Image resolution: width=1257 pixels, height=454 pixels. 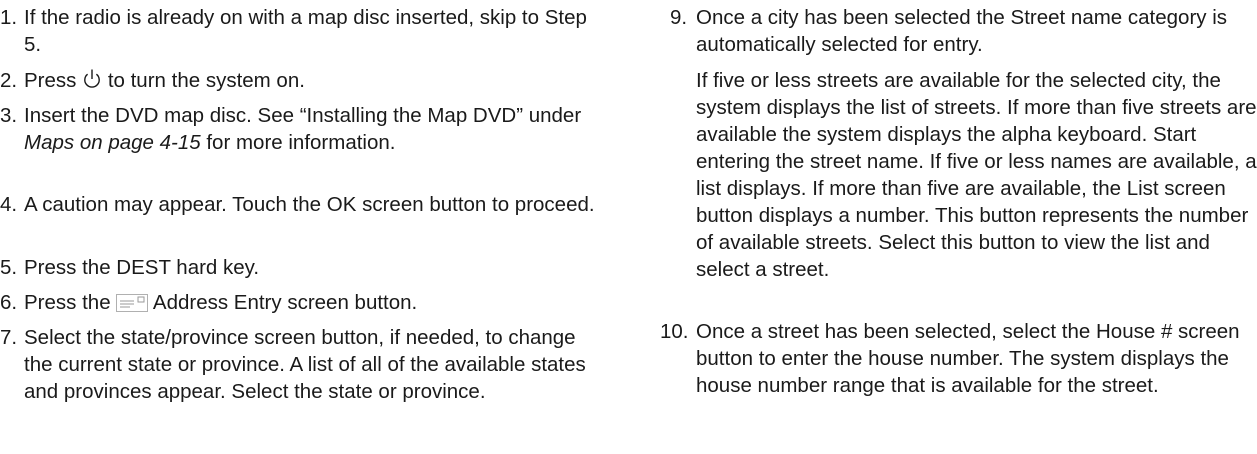 I want to click on step-text: Press the Address Entry screen button., so click(x=300, y=302).